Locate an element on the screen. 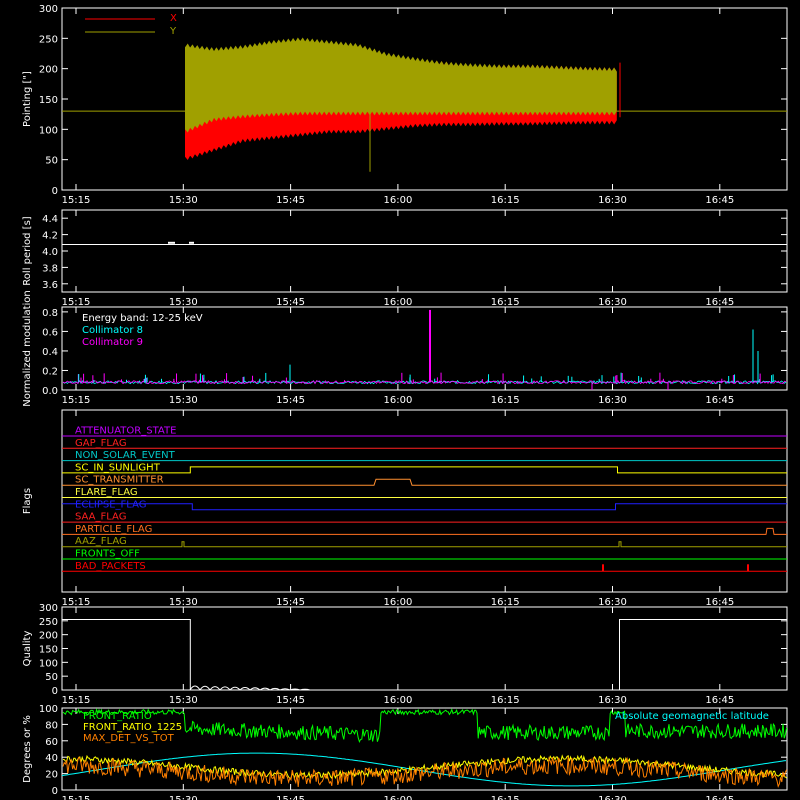  y-tick-label: 4.4 is located at coordinates (50, 219).